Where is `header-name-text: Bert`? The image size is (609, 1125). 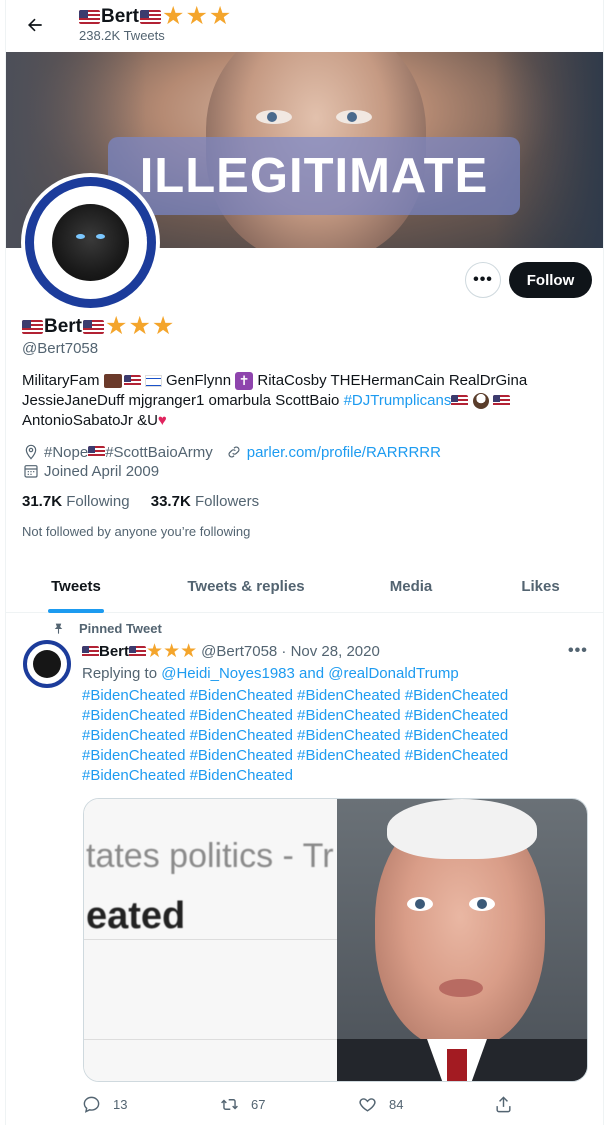 header-name-text: Bert is located at coordinates (120, 16).